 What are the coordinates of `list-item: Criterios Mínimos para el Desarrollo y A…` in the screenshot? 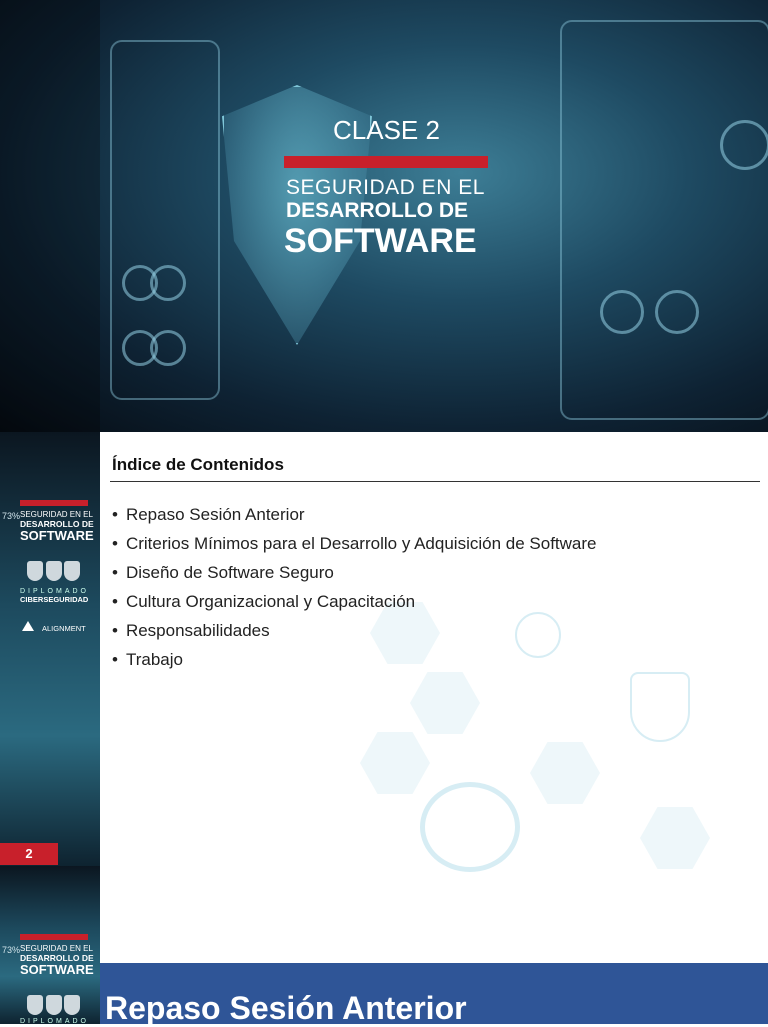 It's located at (354, 547).